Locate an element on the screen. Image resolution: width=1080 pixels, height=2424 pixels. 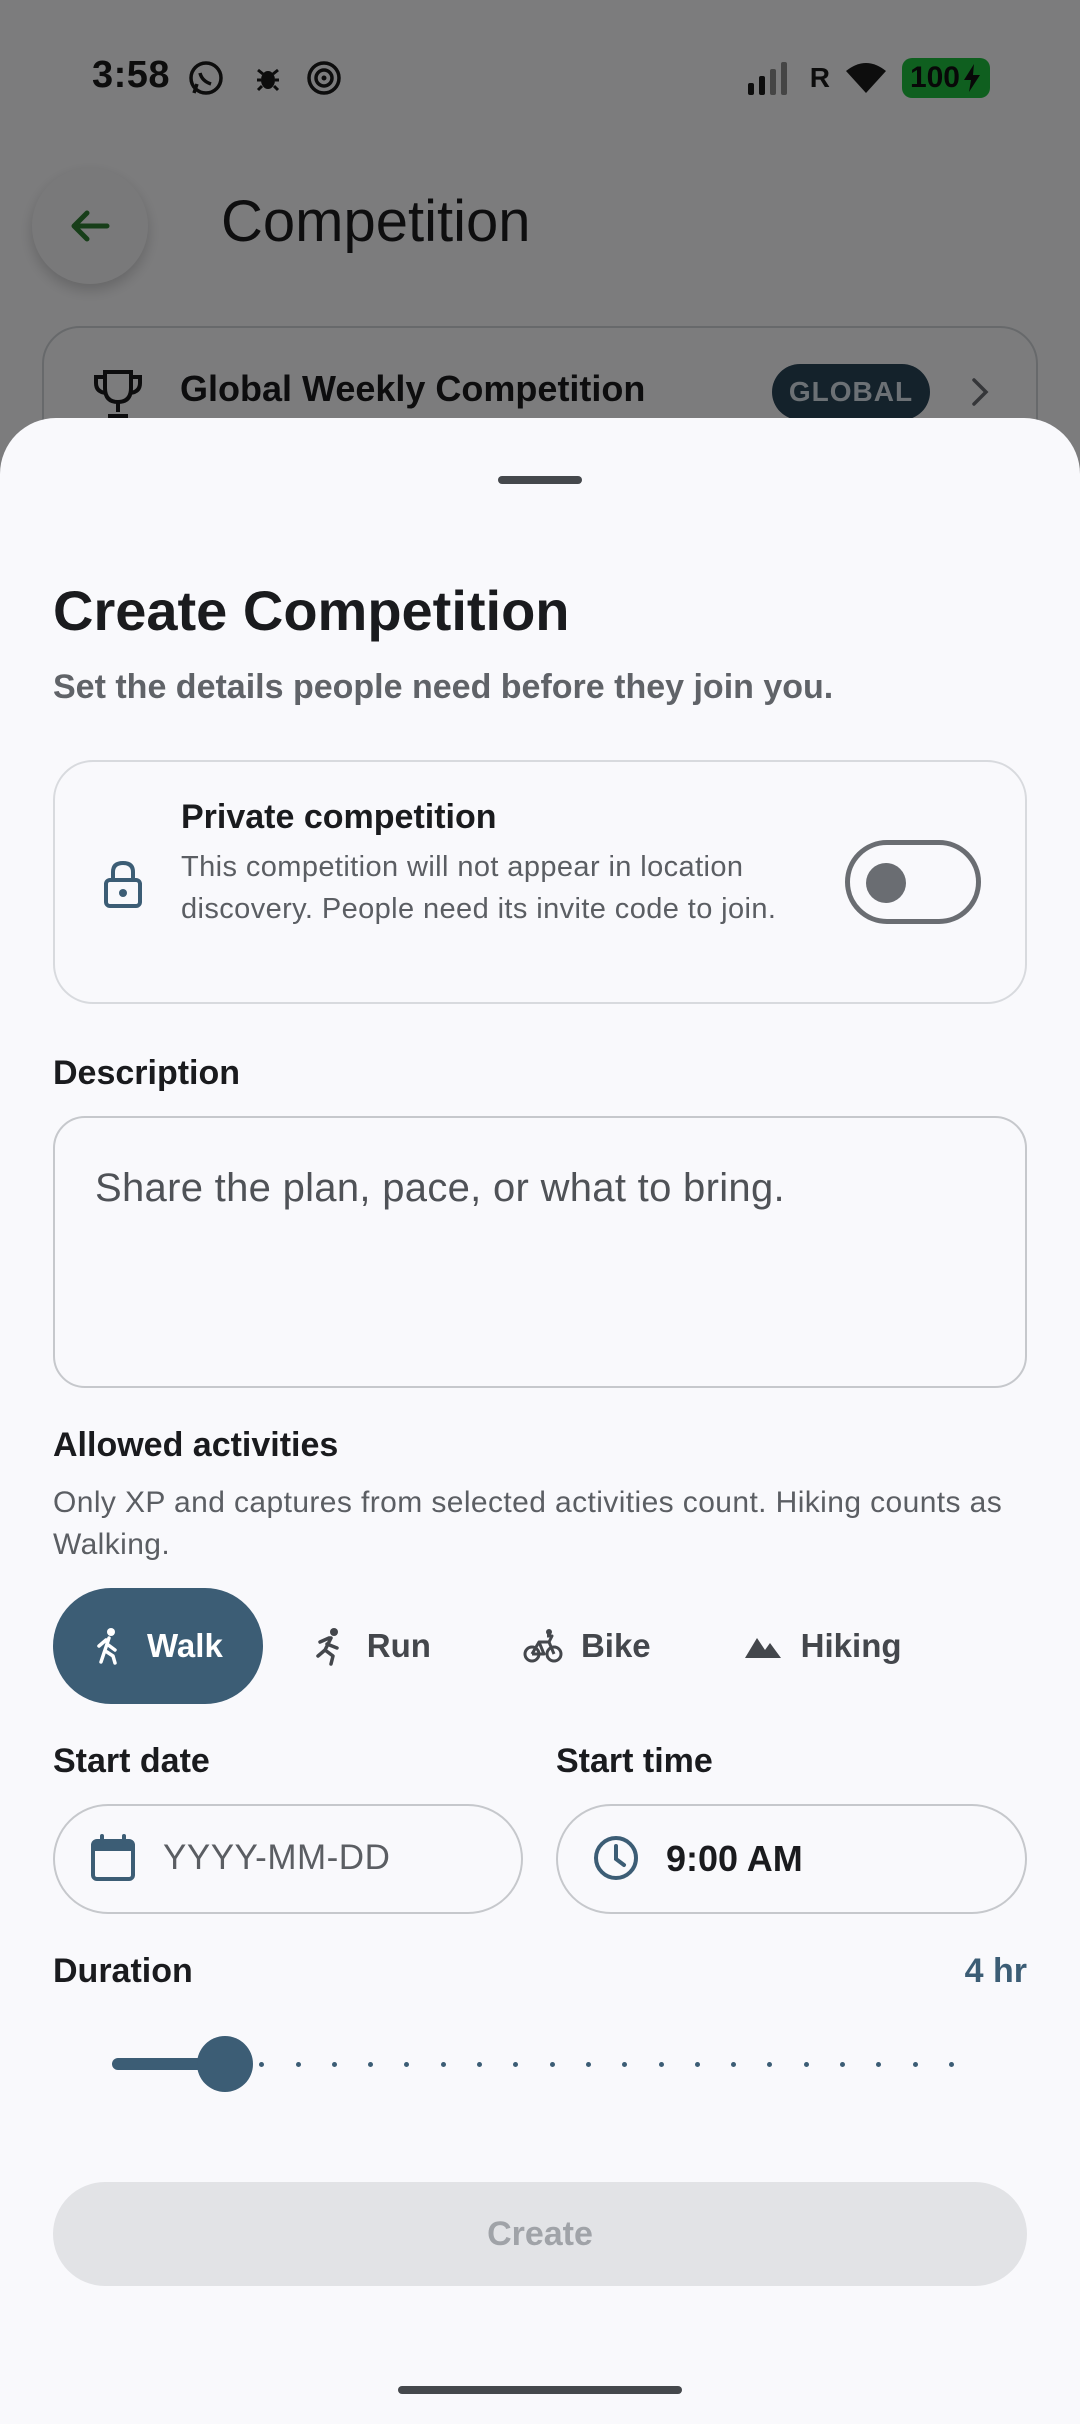
chip-bike: Bike is located at coordinates (587, 1646).